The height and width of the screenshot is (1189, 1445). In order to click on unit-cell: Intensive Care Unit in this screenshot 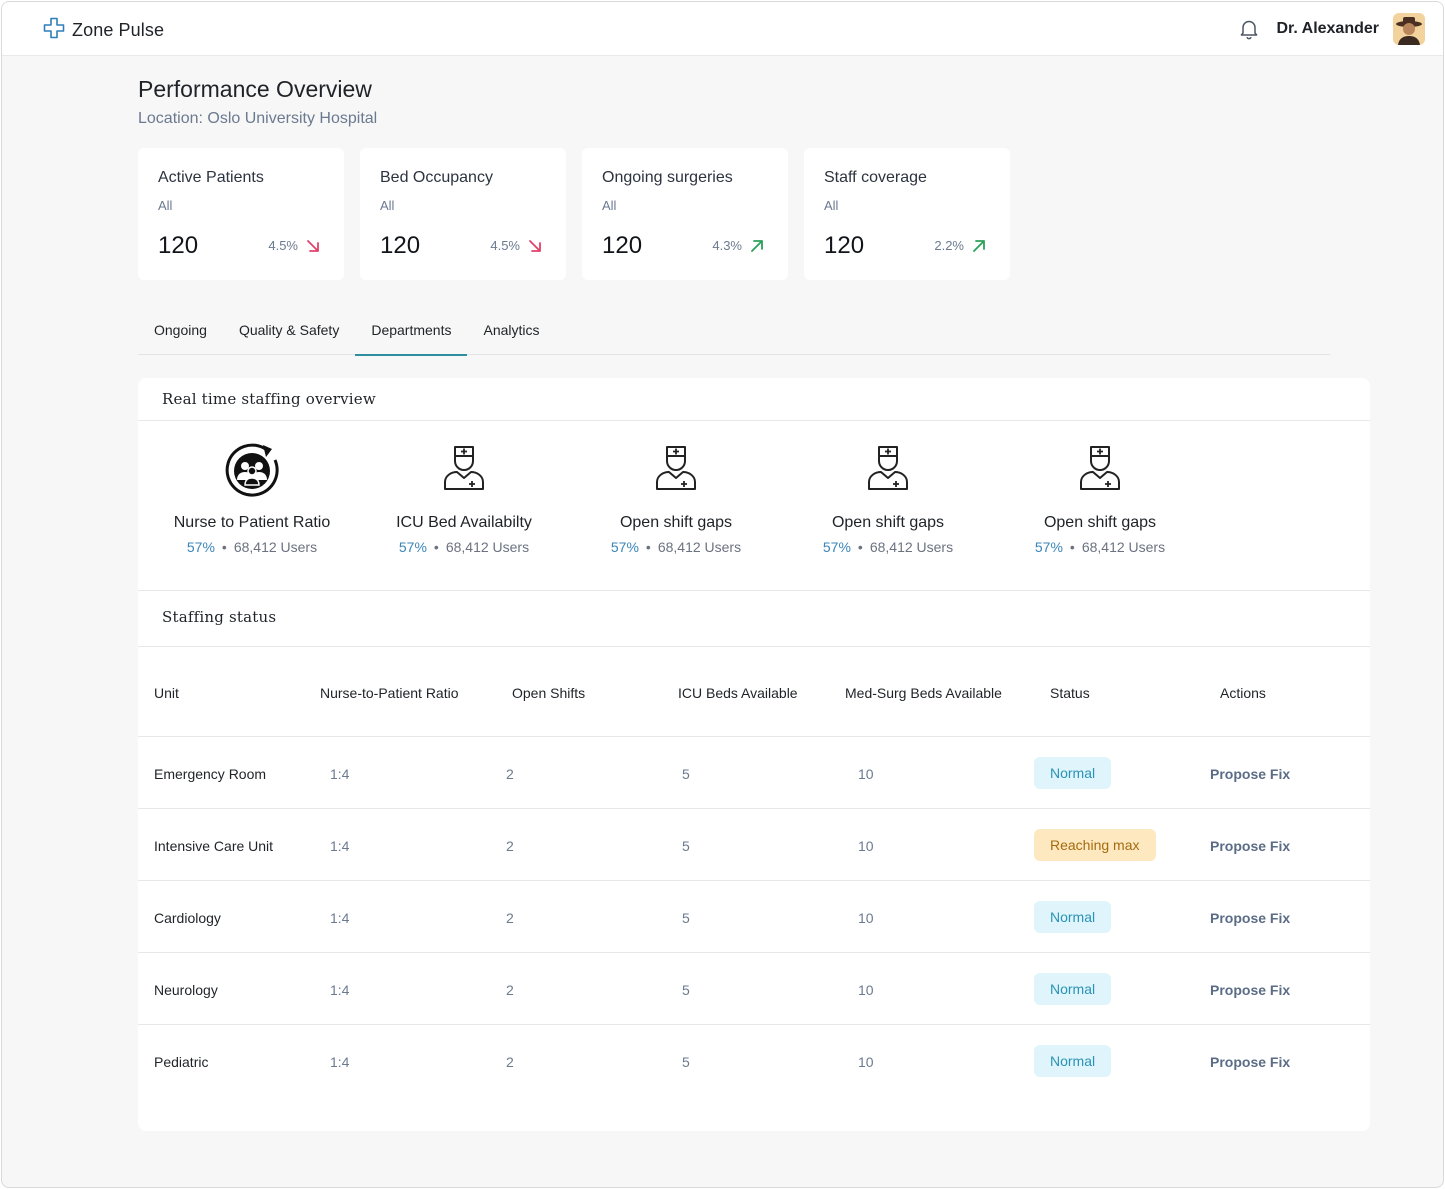, I will do `click(214, 846)`.